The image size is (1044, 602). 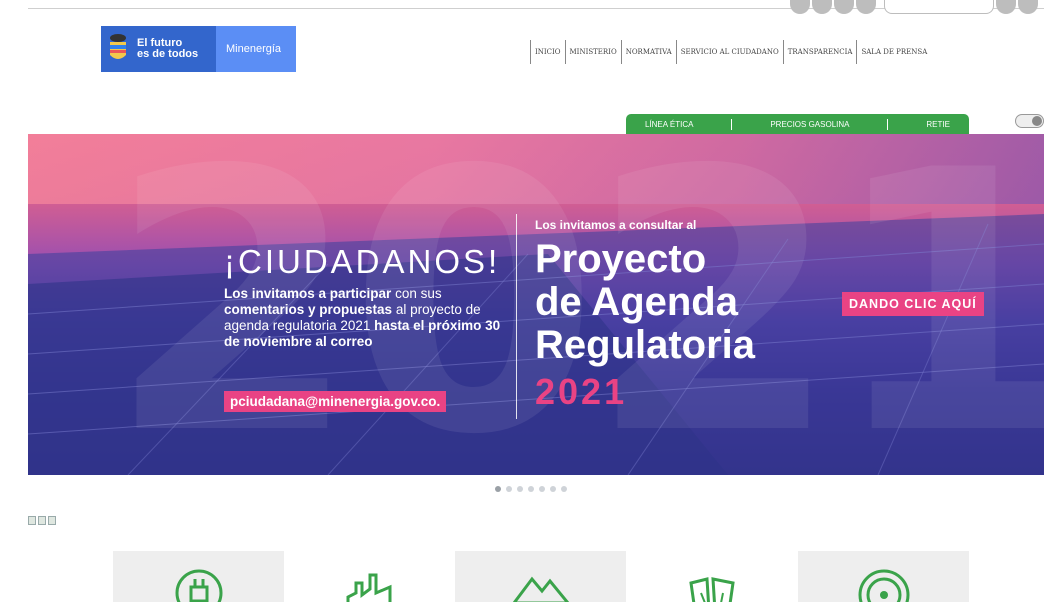 I want to click on brand-tagline-line2: es de todos, so click(x=168, y=54).